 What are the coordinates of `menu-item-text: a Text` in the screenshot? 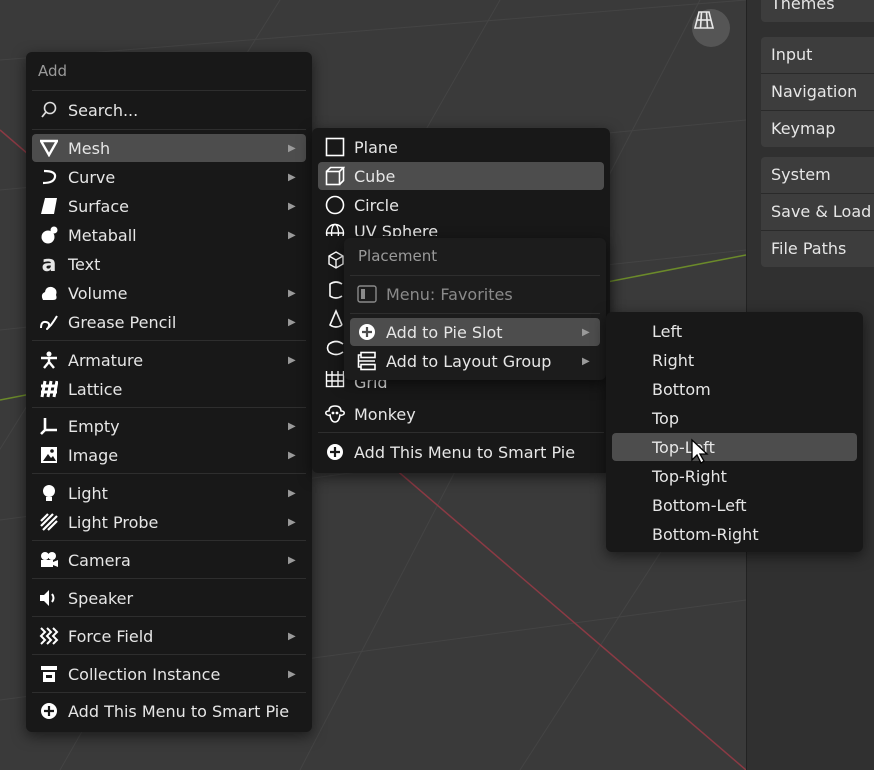 It's located at (169, 264).